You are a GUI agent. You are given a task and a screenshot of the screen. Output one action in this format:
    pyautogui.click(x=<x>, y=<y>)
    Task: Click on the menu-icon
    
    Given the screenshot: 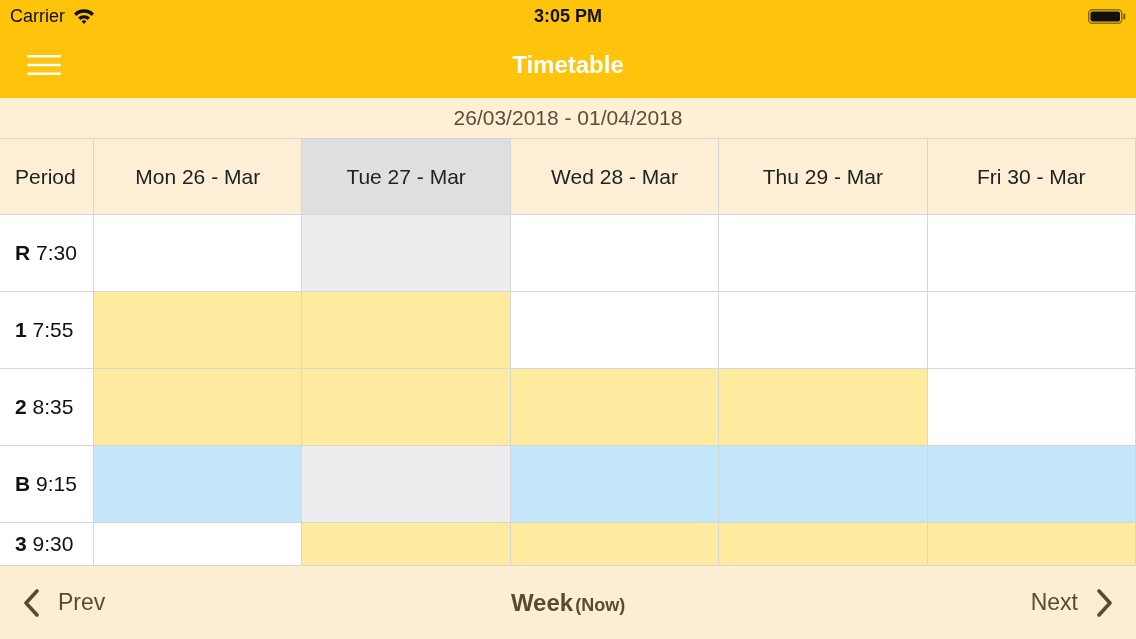 What is the action you would take?
    pyautogui.click(x=44, y=65)
    